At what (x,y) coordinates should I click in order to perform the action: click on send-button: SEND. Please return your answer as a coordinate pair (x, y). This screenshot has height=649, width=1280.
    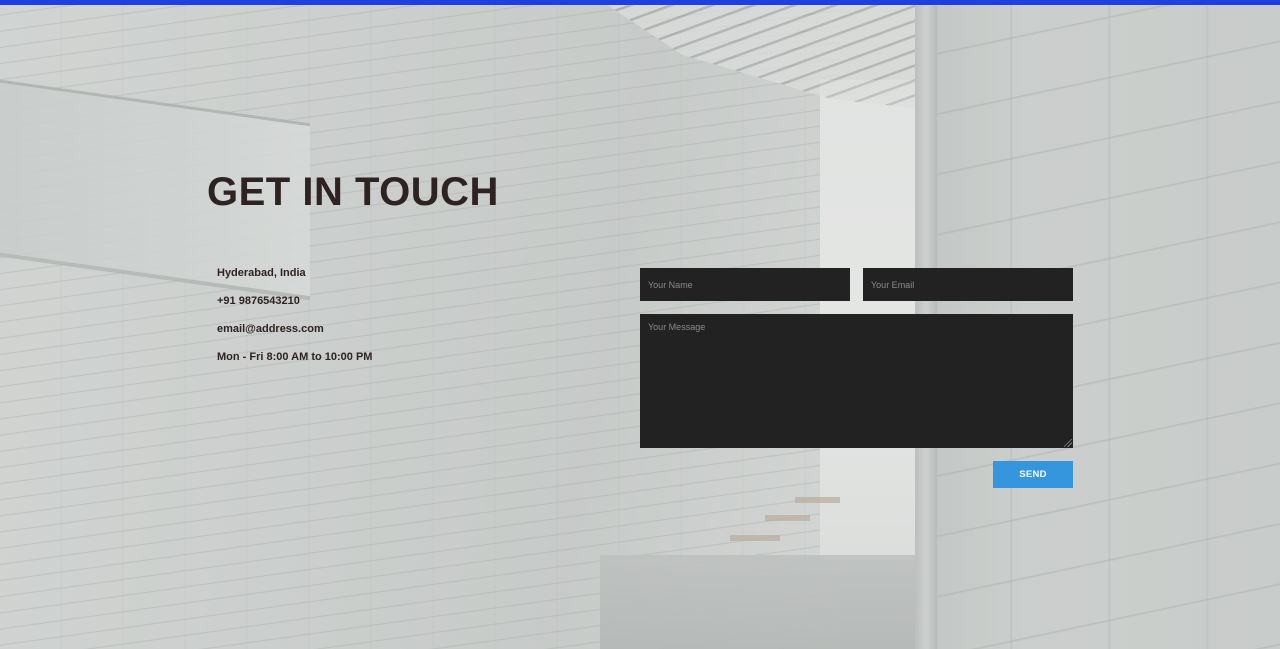
    Looking at the image, I should click on (1033, 474).